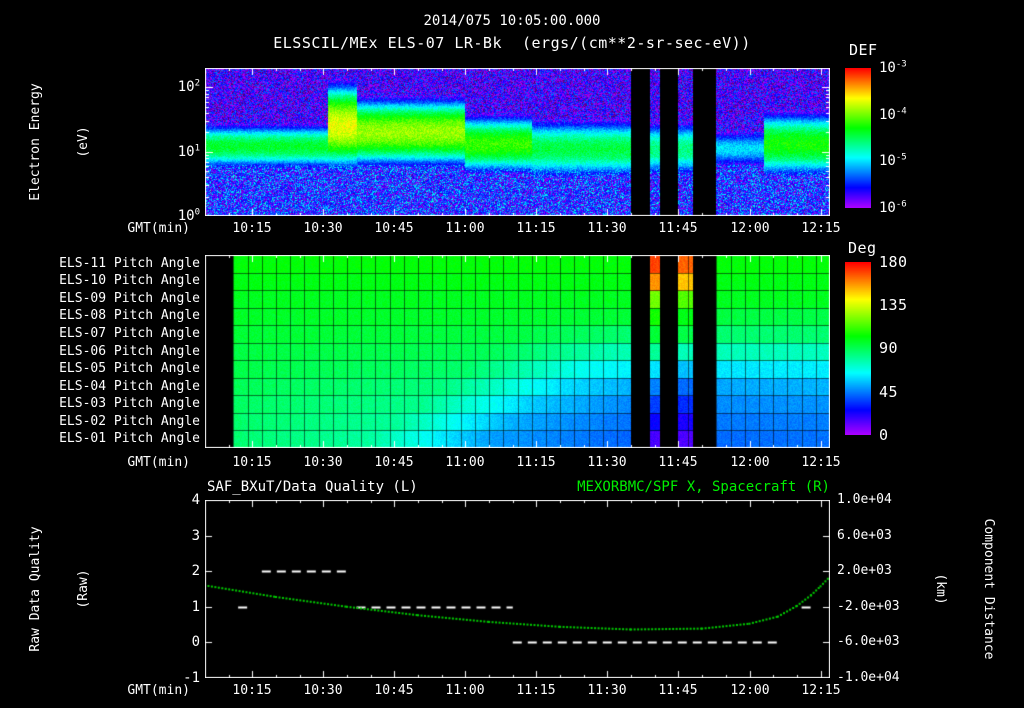 The image size is (1024, 708). Describe the element at coordinates (129, 315) in the screenshot. I see `els-row-label: ELS-08 Pitch Angle` at that location.